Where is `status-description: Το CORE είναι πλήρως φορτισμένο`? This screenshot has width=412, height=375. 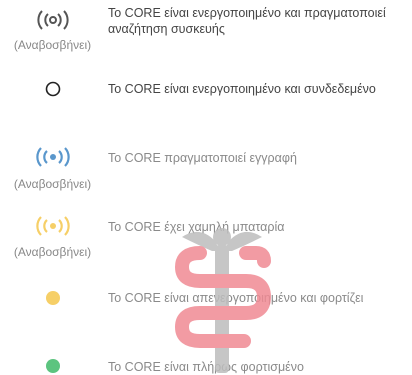
status-description: Το CORE είναι πλήρως φορτισμένο is located at coordinates (206, 367).